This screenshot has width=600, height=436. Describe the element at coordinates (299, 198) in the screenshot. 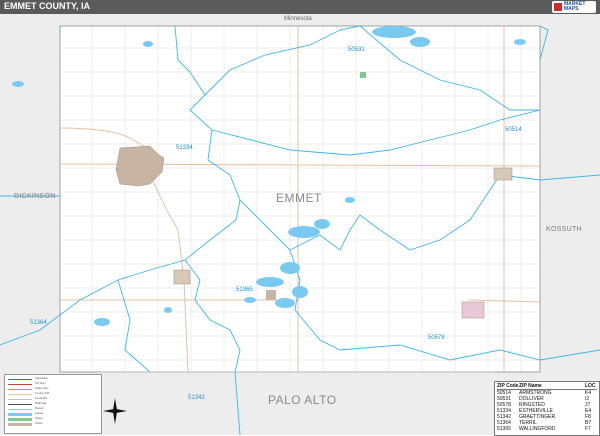

I see `county-label-emmet: EMMET` at that location.